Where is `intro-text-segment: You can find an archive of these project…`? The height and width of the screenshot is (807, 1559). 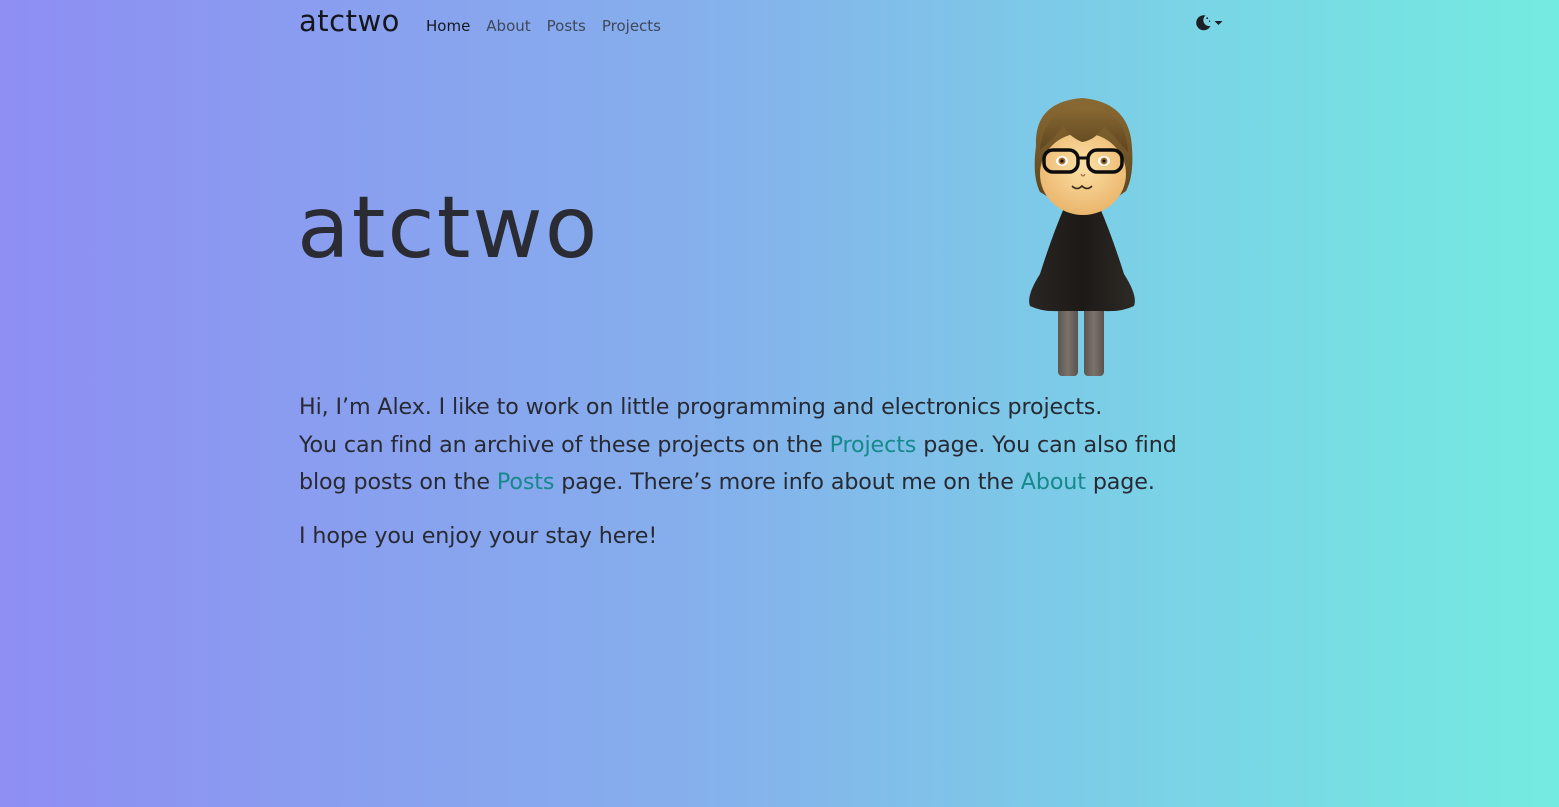
intro-text-segment: You can find an archive of these project… is located at coordinates (564, 444).